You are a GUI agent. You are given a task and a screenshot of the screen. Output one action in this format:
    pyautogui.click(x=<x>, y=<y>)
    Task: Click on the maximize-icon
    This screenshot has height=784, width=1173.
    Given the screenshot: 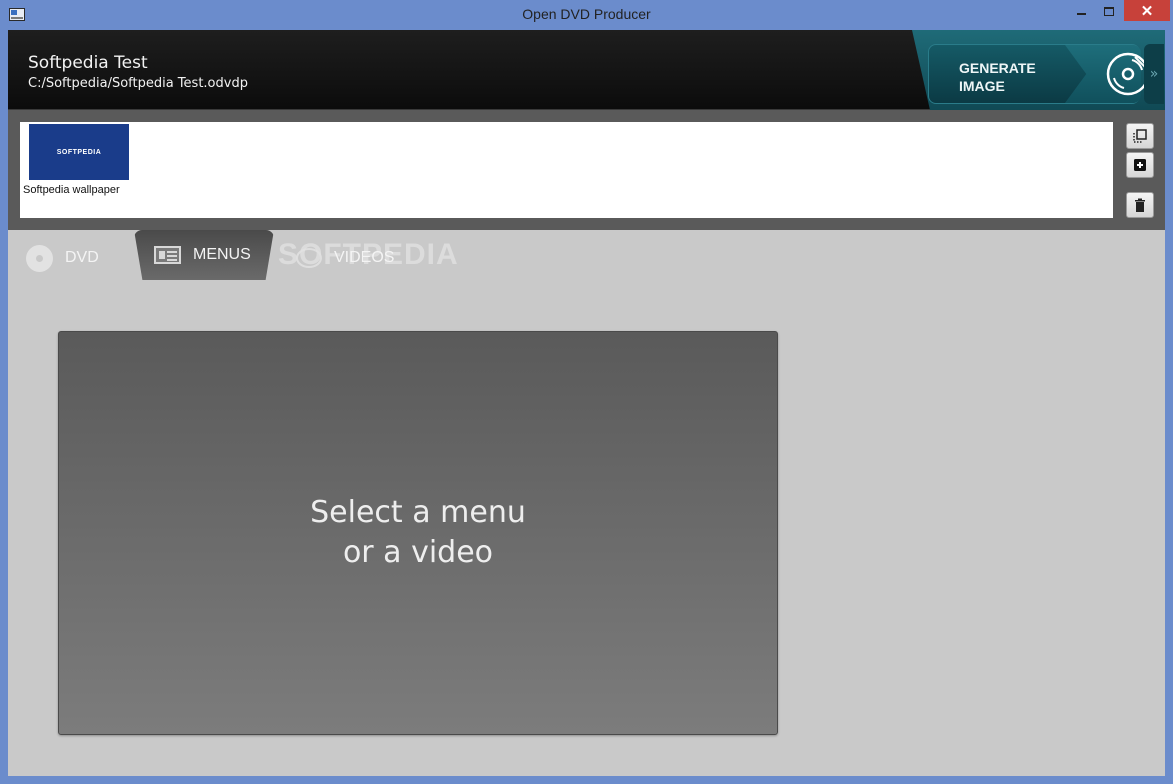 What is the action you would take?
    pyautogui.click(x=1109, y=11)
    